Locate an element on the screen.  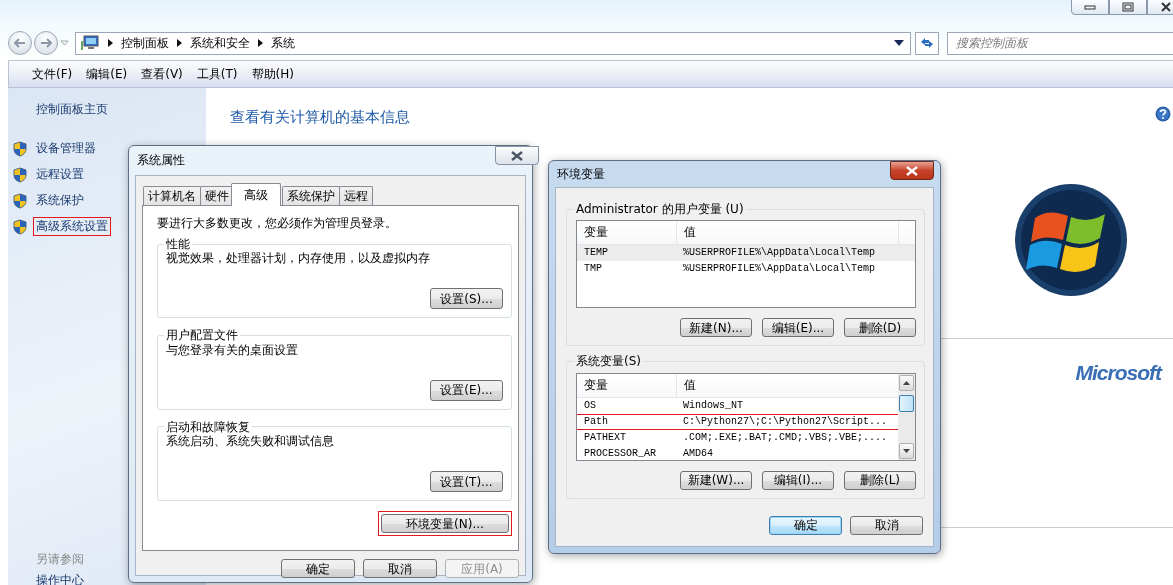
tab: 远程 is located at coordinates (356, 195).